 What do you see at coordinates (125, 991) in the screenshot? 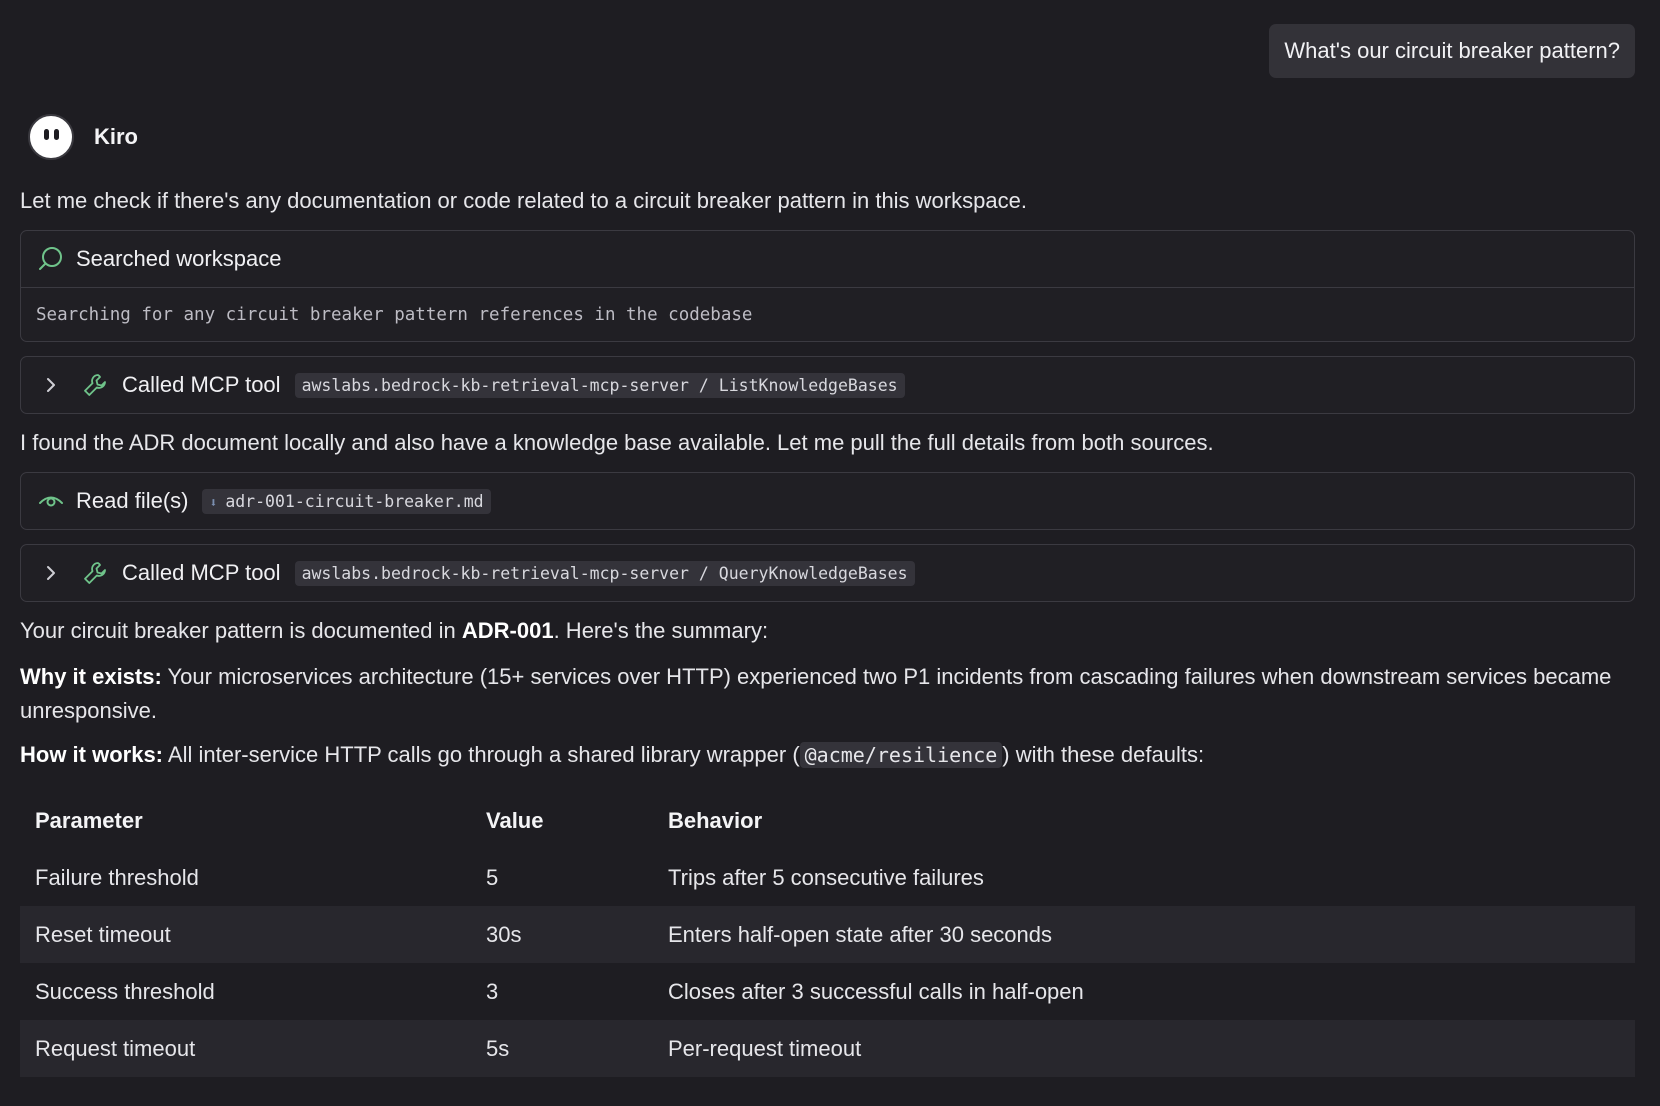
I see `cell-parameter: Success threshold` at bounding box center [125, 991].